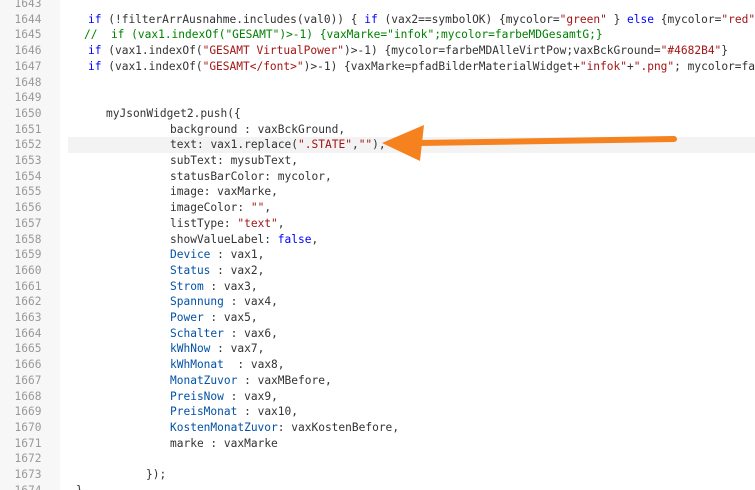 Image resolution: width=755 pixels, height=490 pixels. Describe the element at coordinates (28, 145) in the screenshot. I see `line-number: 1652` at that location.